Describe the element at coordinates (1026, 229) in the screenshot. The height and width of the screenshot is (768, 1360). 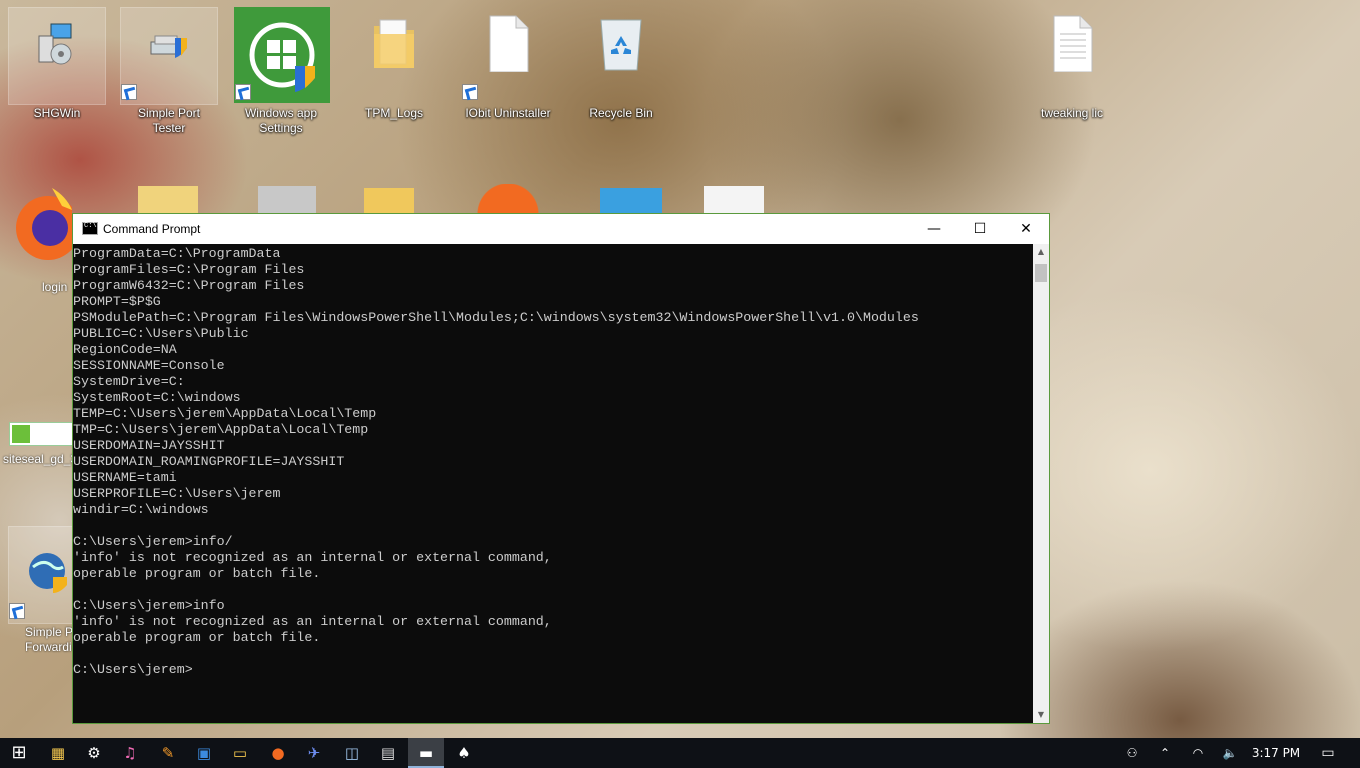
I see `close-button: ✕` at that location.